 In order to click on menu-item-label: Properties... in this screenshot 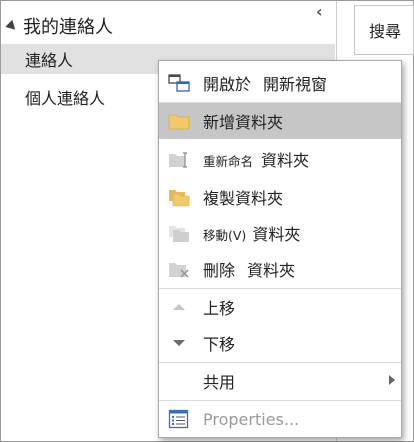, I will do `click(251, 419)`.